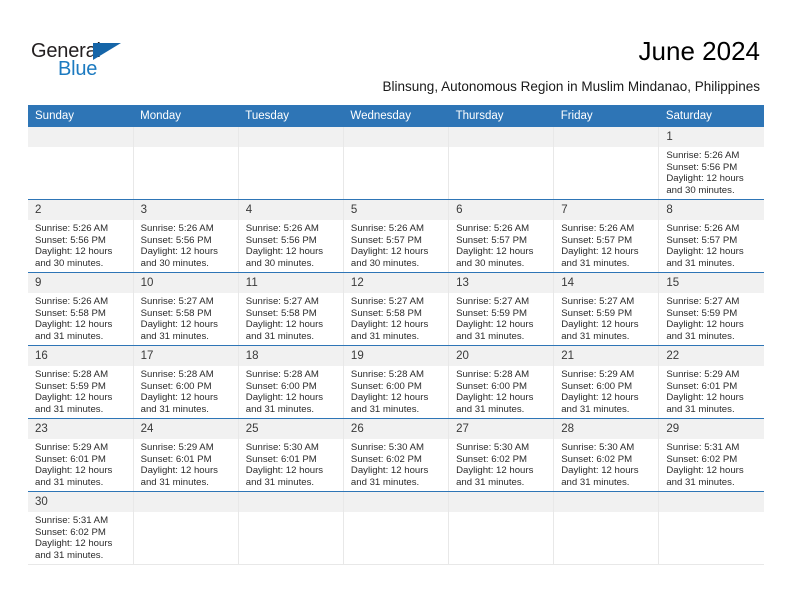  What do you see at coordinates (357, 283) in the screenshot?
I see `day-number: 12` at bounding box center [357, 283].